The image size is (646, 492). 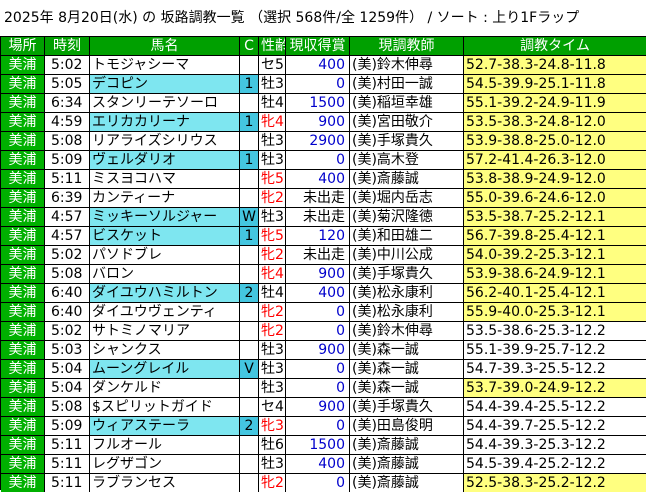 I want to click on header-c: C, so click(x=249, y=46).